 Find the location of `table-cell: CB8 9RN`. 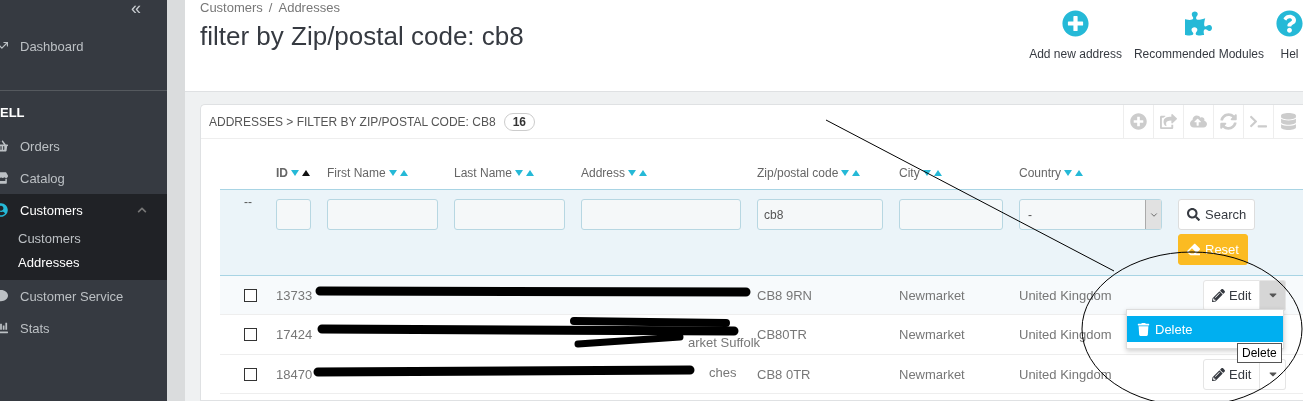

table-cell: CB8 9RN is located at coordinates (784, 295).